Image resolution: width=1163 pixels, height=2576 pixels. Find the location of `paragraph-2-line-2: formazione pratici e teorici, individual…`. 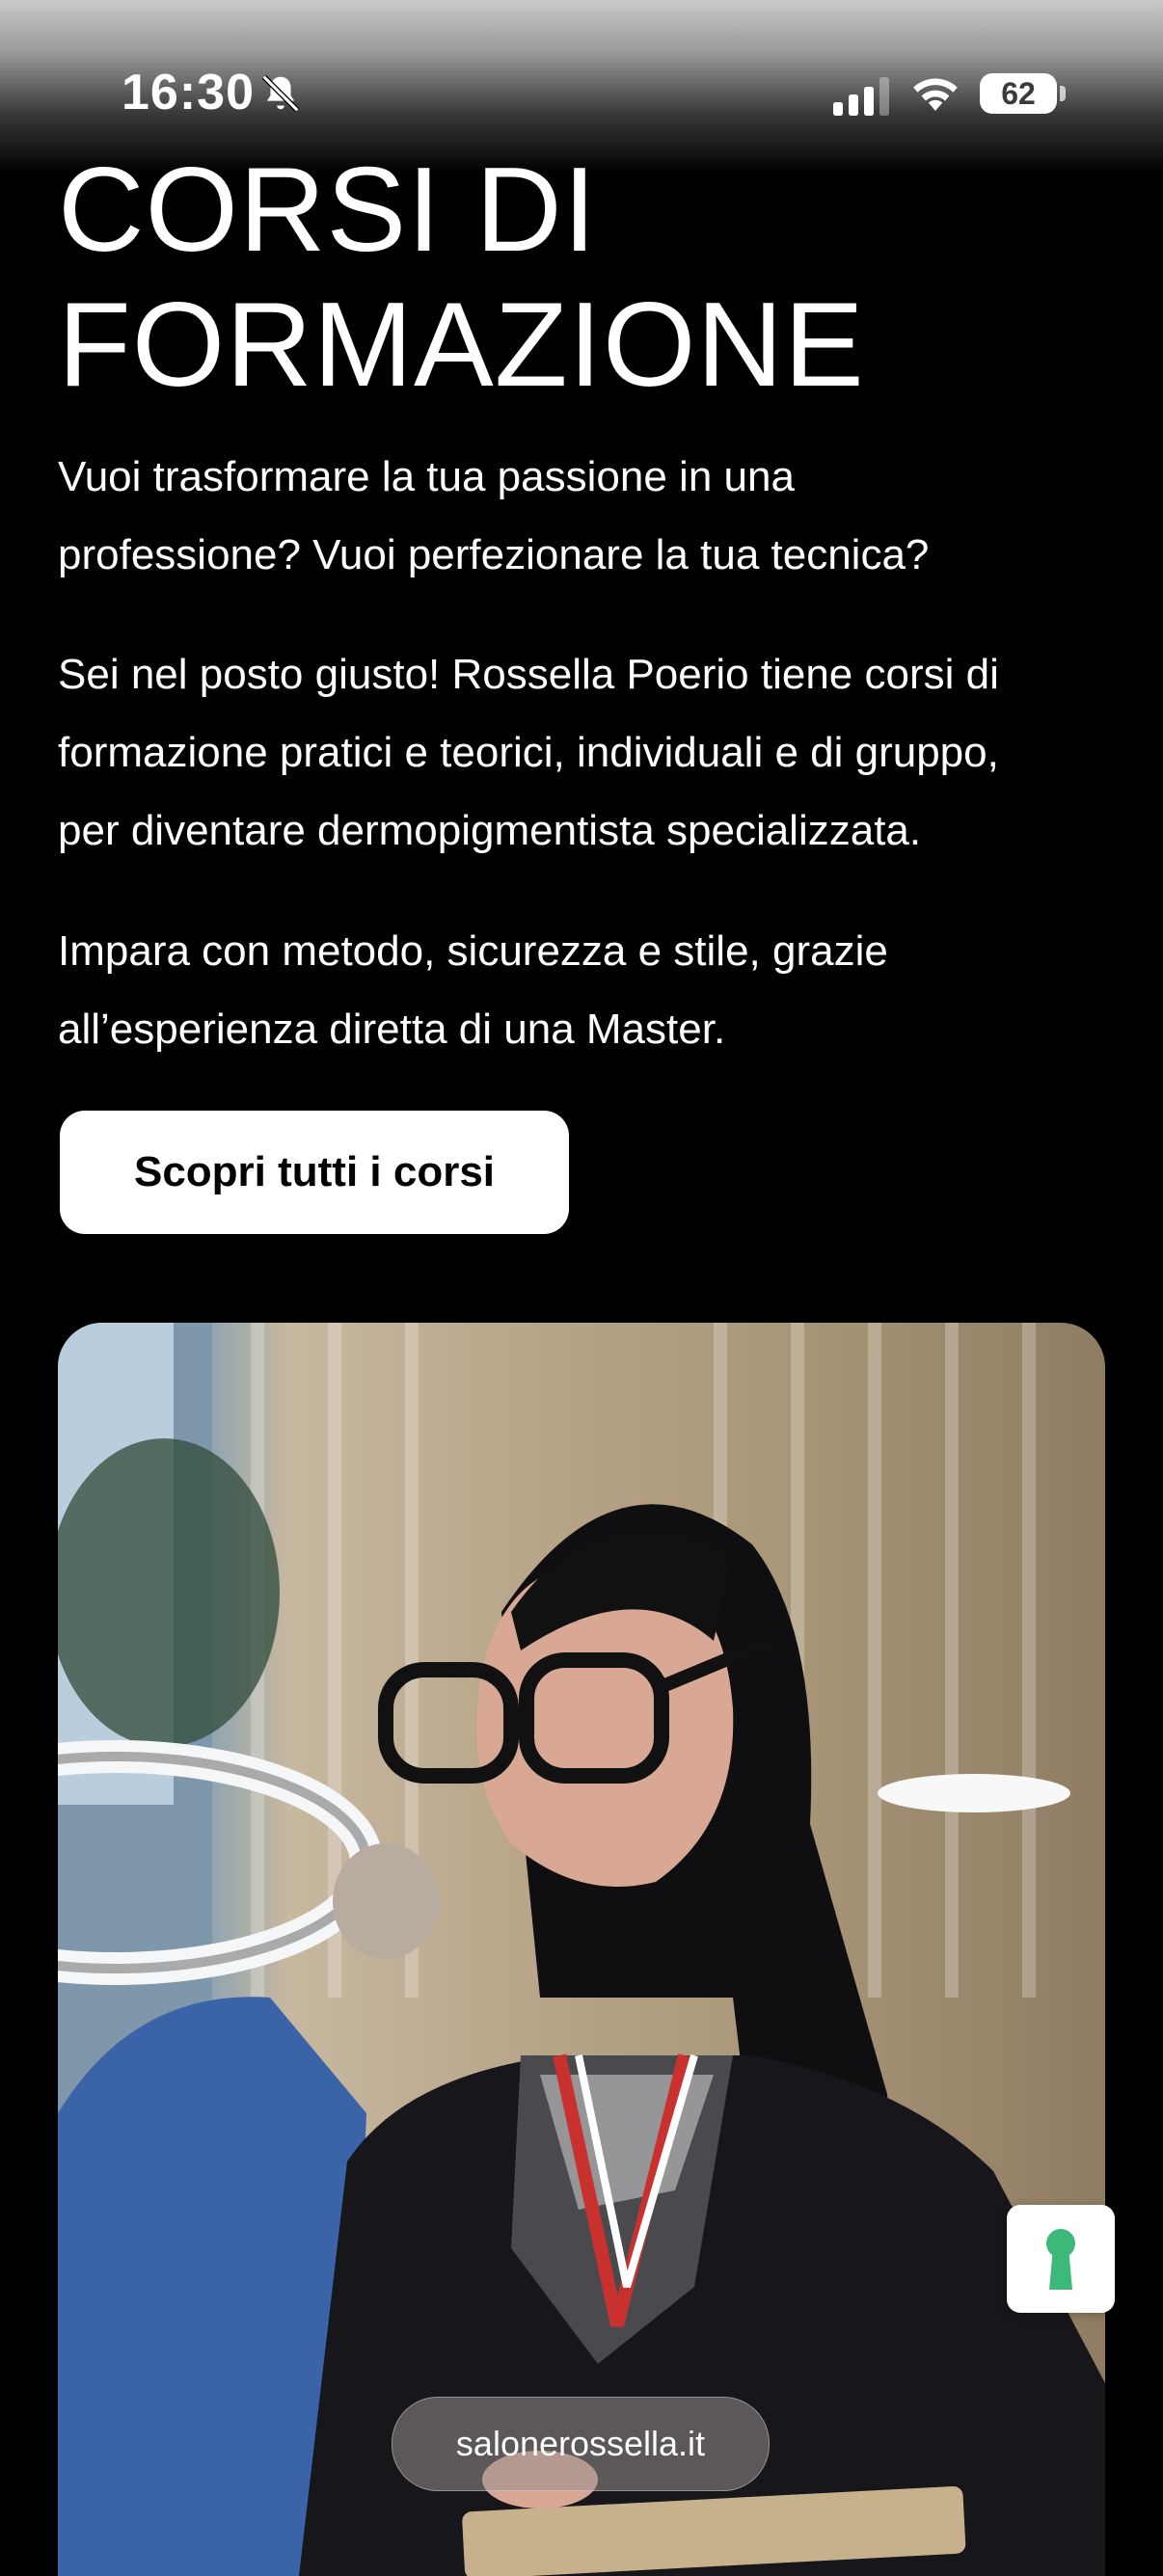

paragraph-2-line-2: formazione pratici e teorici, individual… is located at coordinates (528, 753).